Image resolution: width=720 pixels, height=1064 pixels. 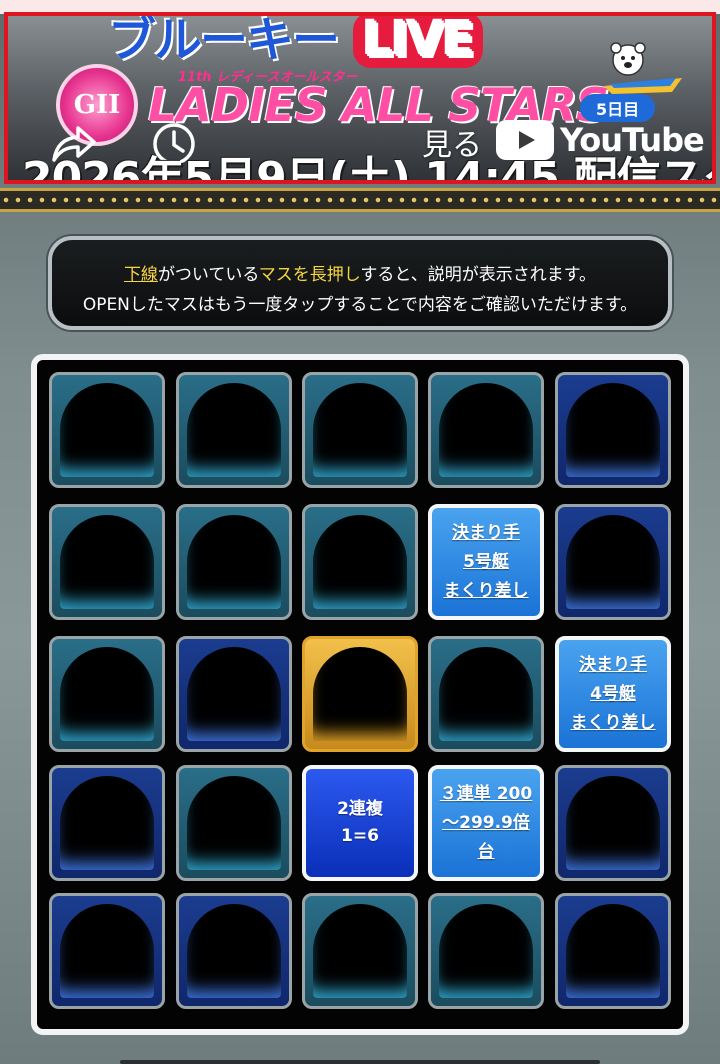 I want to click on schedule-note: 予定, so click(x=698, y=178).